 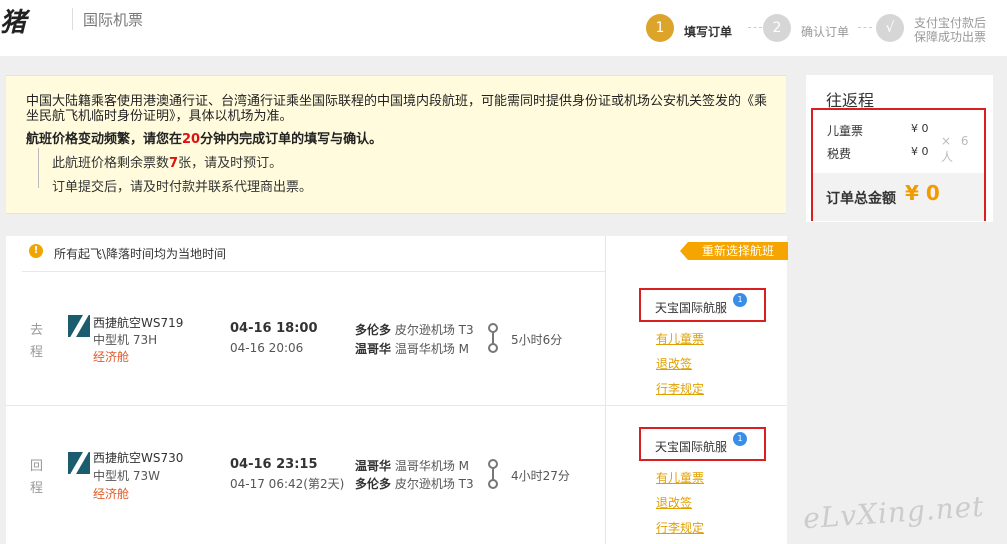 I want to click on trip-direction: 回程, so click(x=37, y=477).